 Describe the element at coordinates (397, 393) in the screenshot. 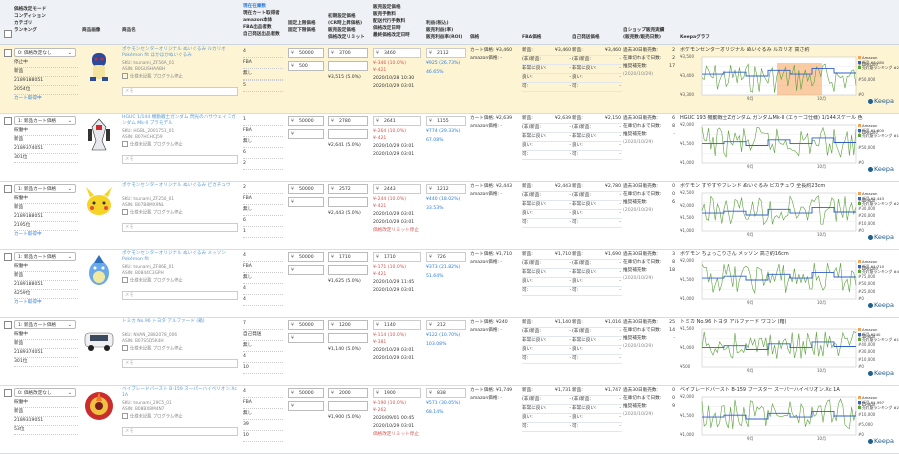

I see `sale-price-input: ¥1900` at that location.